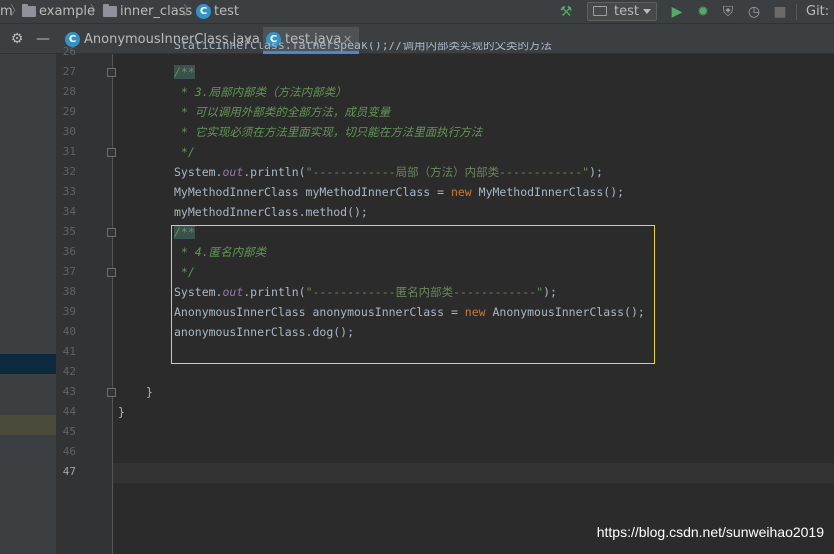 The width and height of the screenshot is (834, 554). Describe the element at coordinates (69, 171) in the screenshot. I see `line-number: 32` at that location.